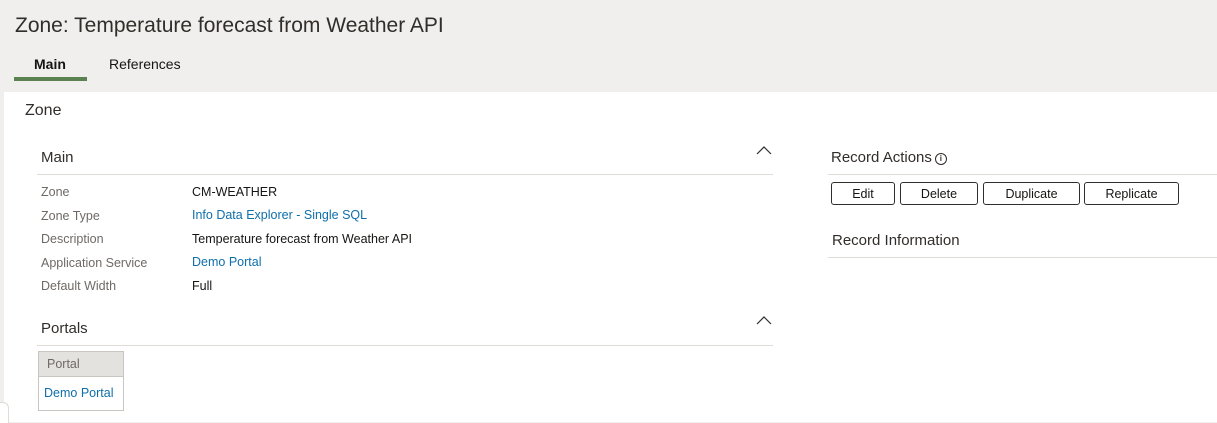 This screenshot has height=423, width=1217. What do you see at coordinates (235, 192) in the screenshot?
I see `field-value-zone: CM-WEATHER` at bounding box center [235, 192].